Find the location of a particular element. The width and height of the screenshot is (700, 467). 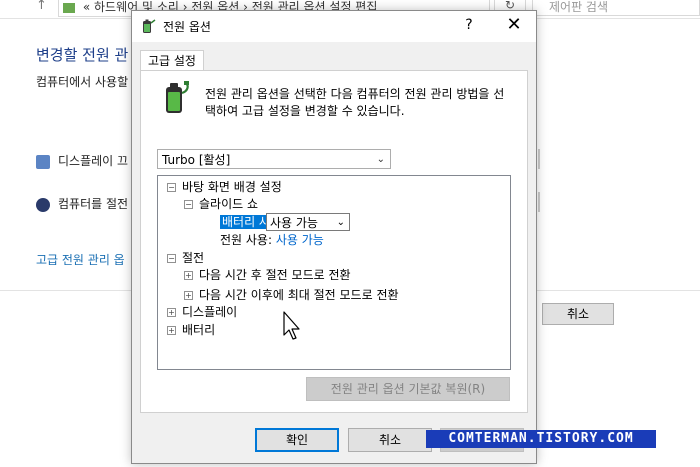

display-off-item: 디스플레이 끄 is located at coordinates (82, 160).